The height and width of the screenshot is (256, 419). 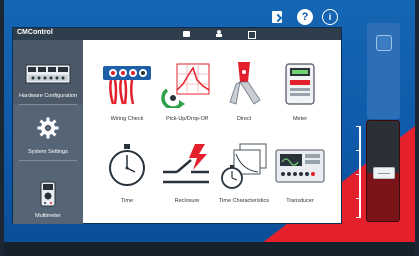 I want to click on transducer-icon, so click(x=300, y=166).